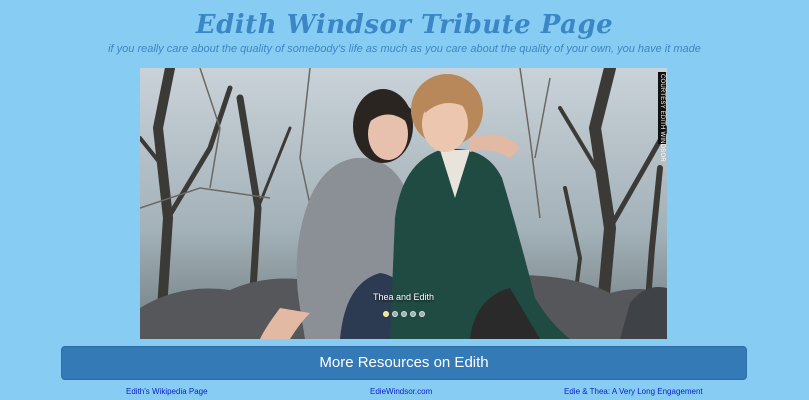 This screenshot has width=809, height=400. What do you see at coordinates (633, 391) in the screenshot?
I see `long-engagement-link: Edie & Thea: A Very Long Engagement` at bounding box center [633, 391].